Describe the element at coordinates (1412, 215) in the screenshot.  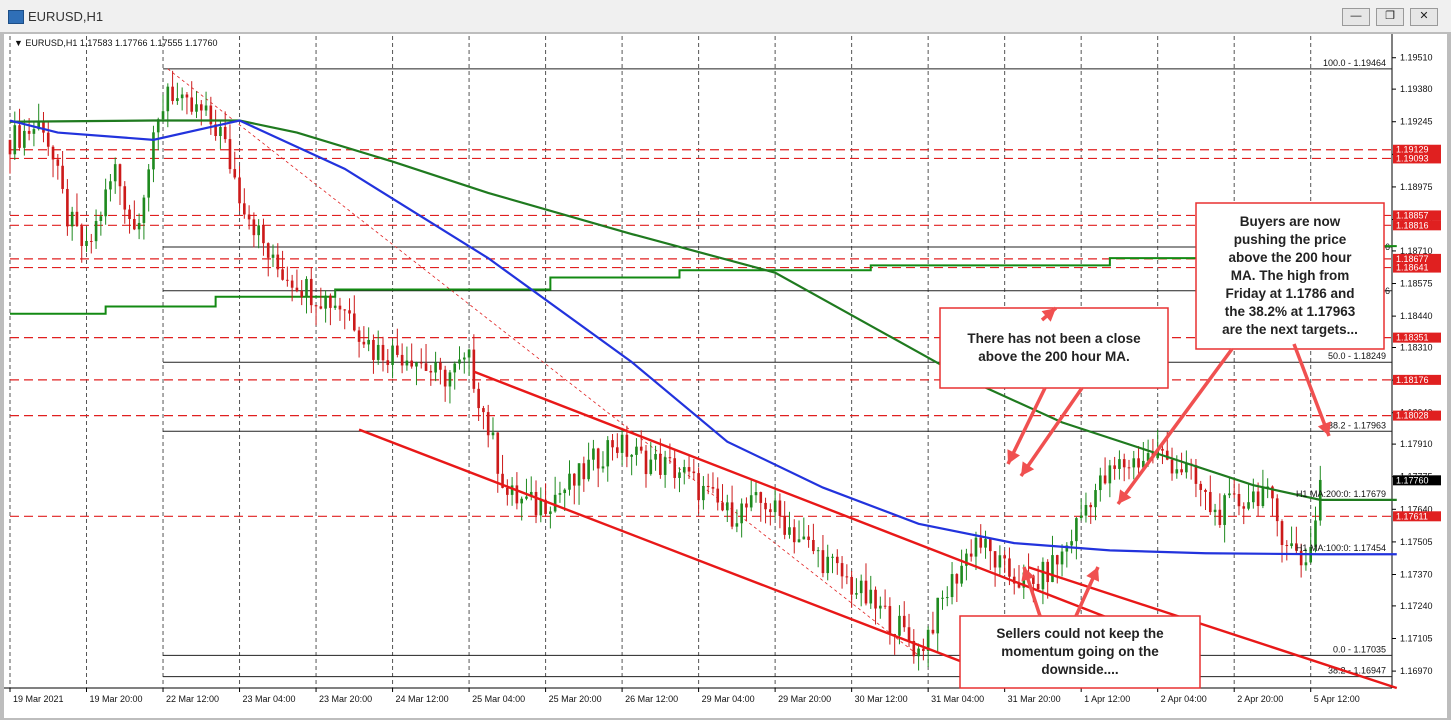
I see `level-price-label: 1.18857` at that location.